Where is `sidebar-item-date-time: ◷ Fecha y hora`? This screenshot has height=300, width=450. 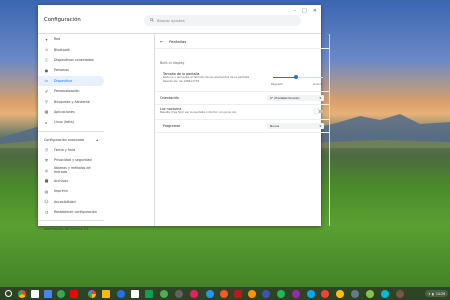
sidebar-item-date-time: ◷ Fecha y hora is located at coordinates (71, 150).